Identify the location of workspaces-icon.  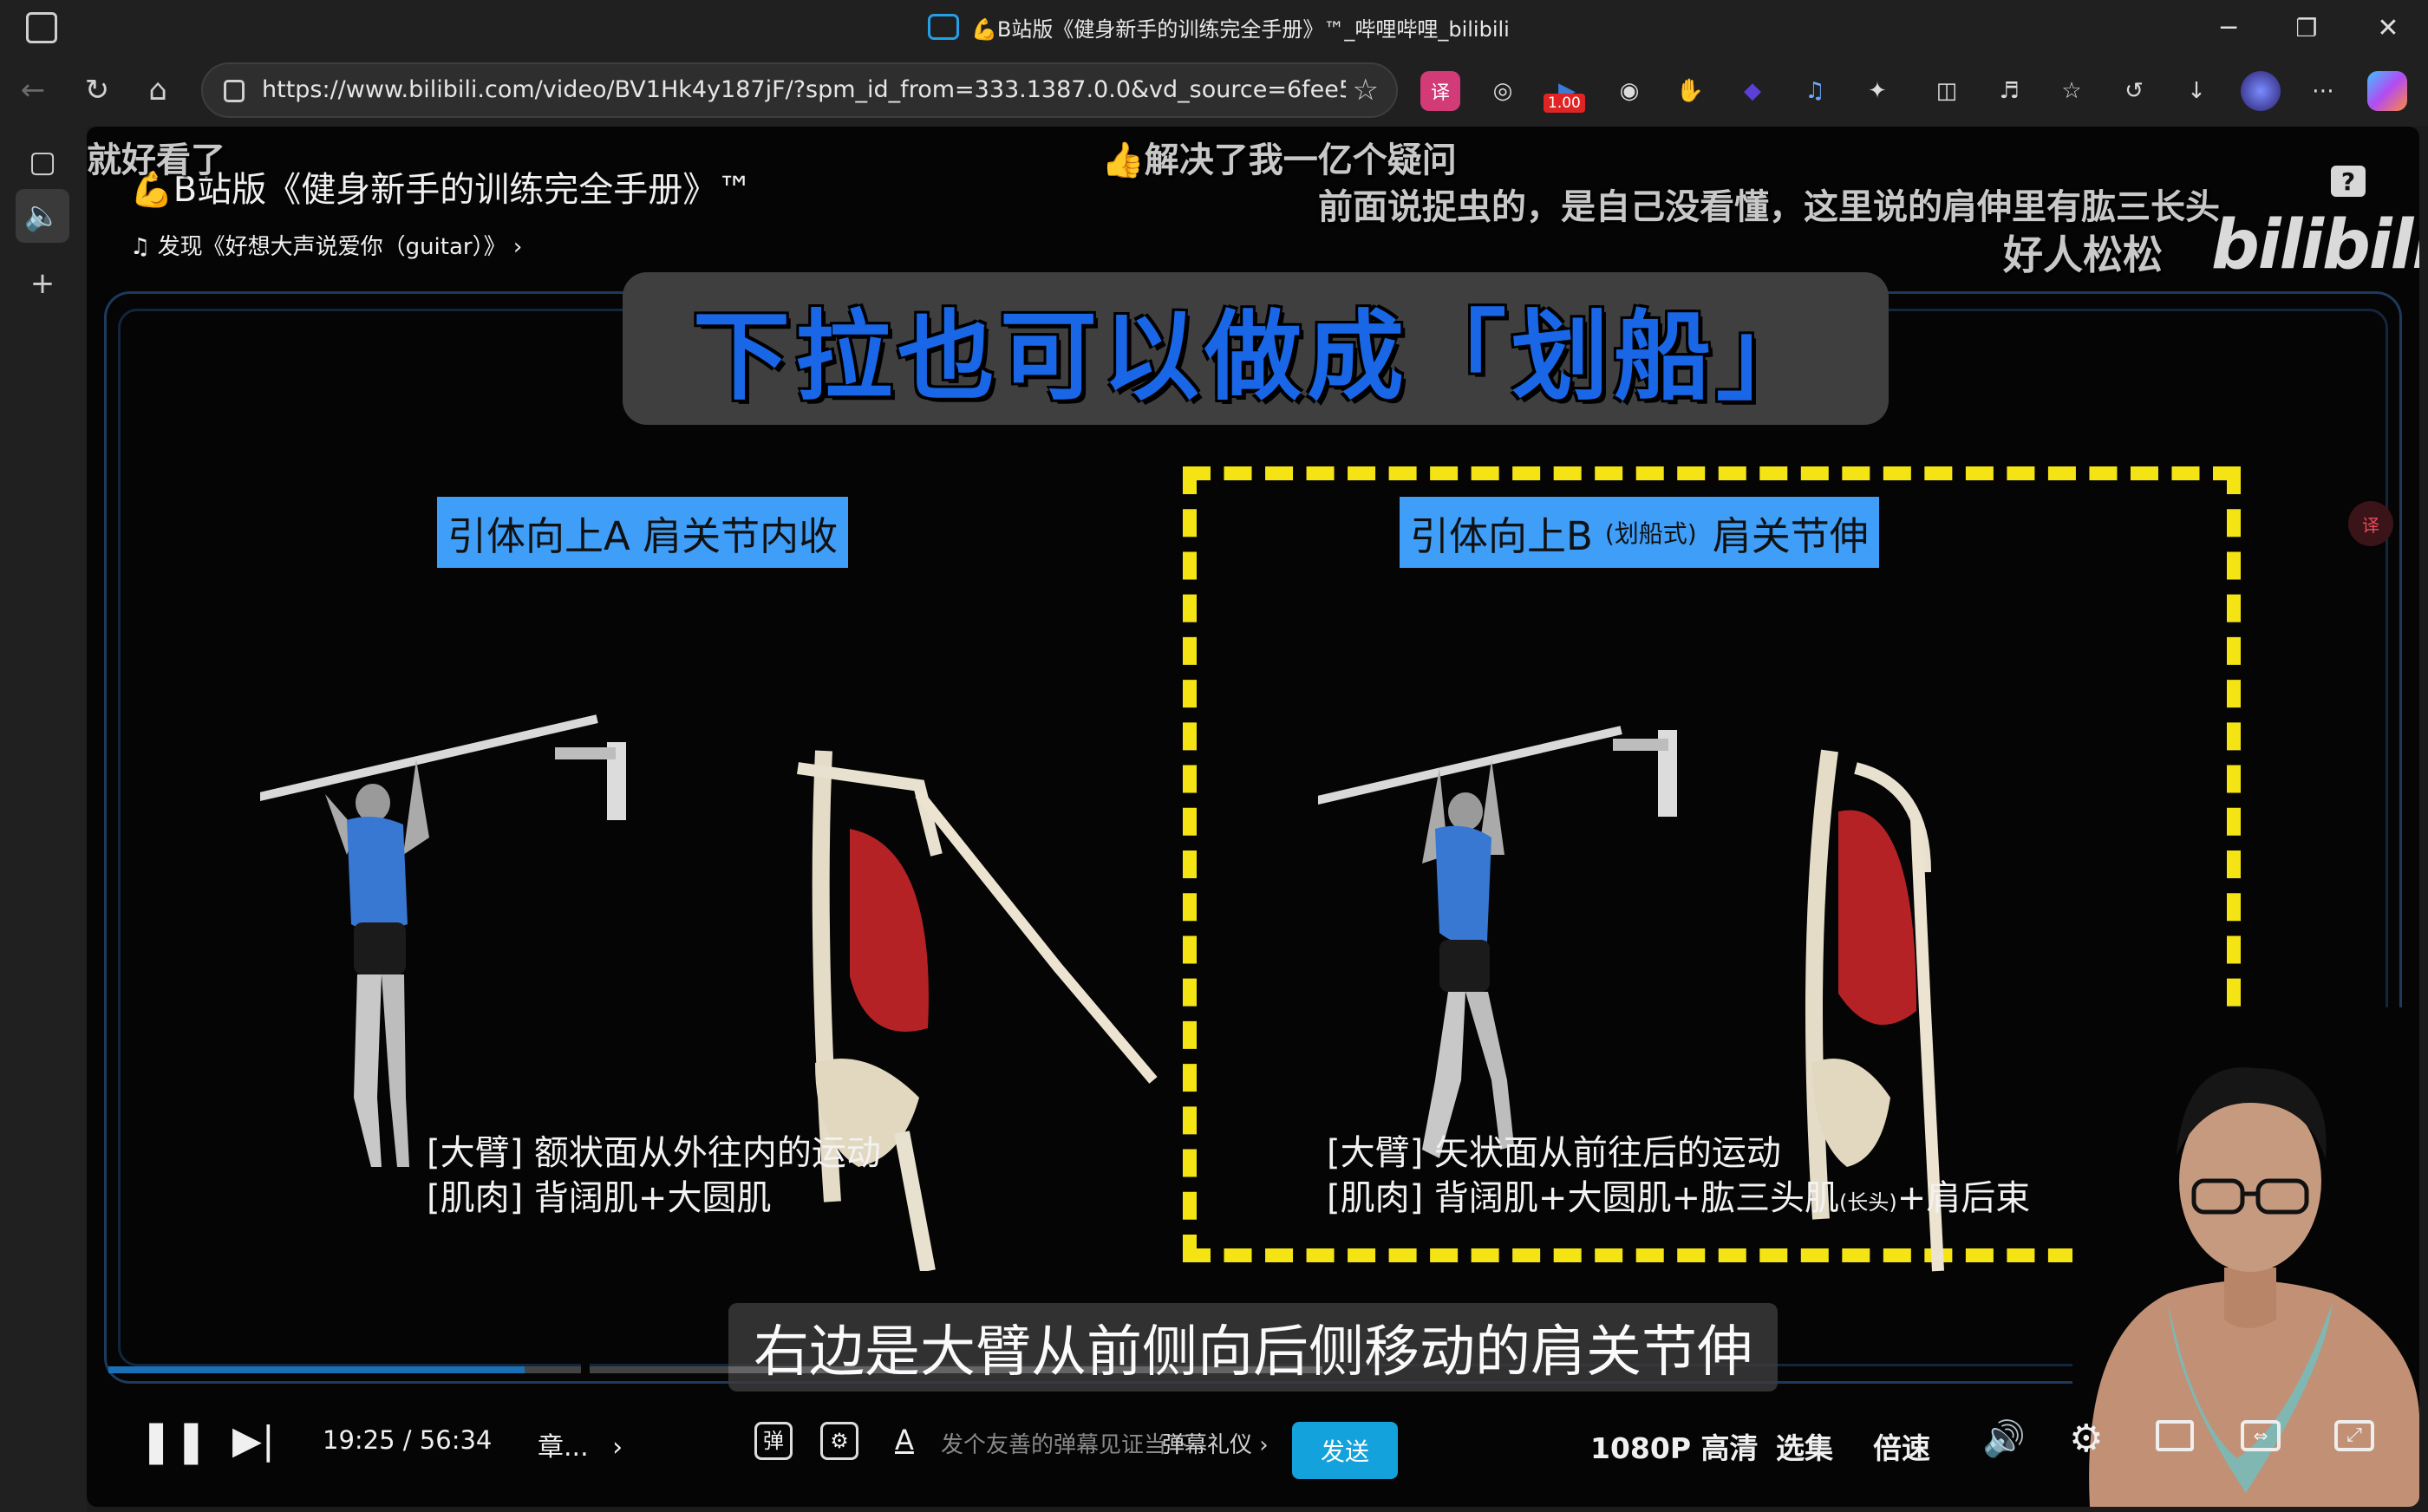
(41, 28).